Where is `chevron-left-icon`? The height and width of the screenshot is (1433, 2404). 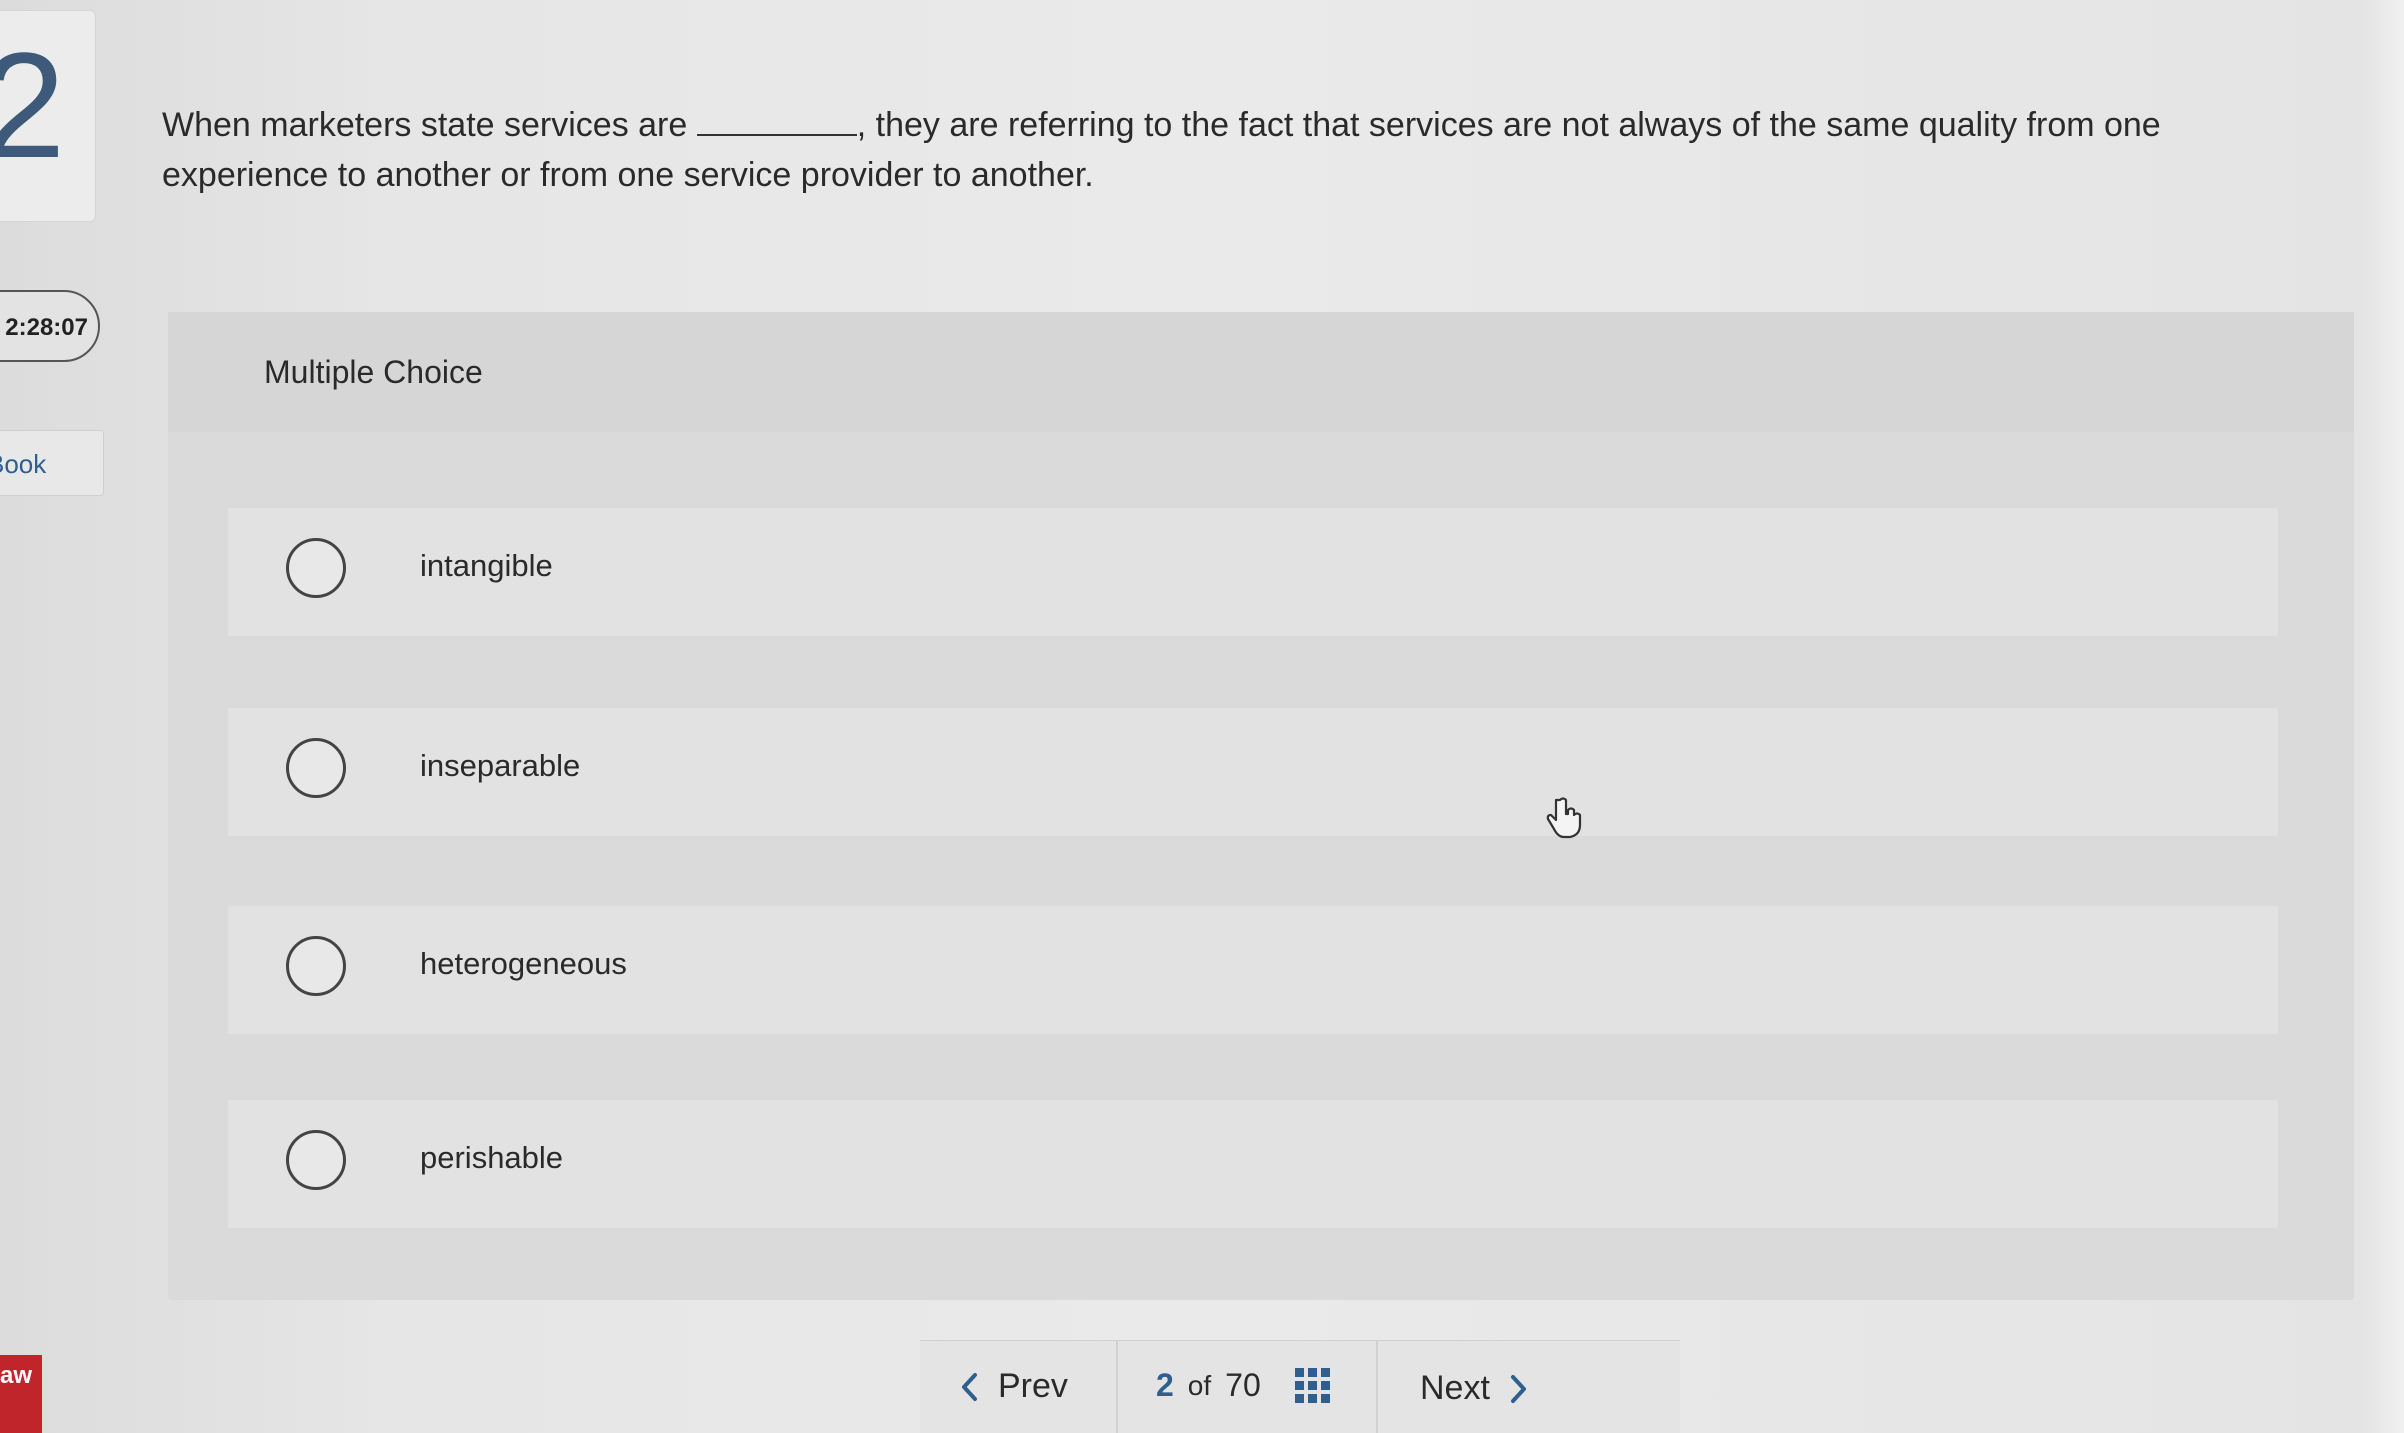 chevron-left-icon is located at coordinates (969, 1386).